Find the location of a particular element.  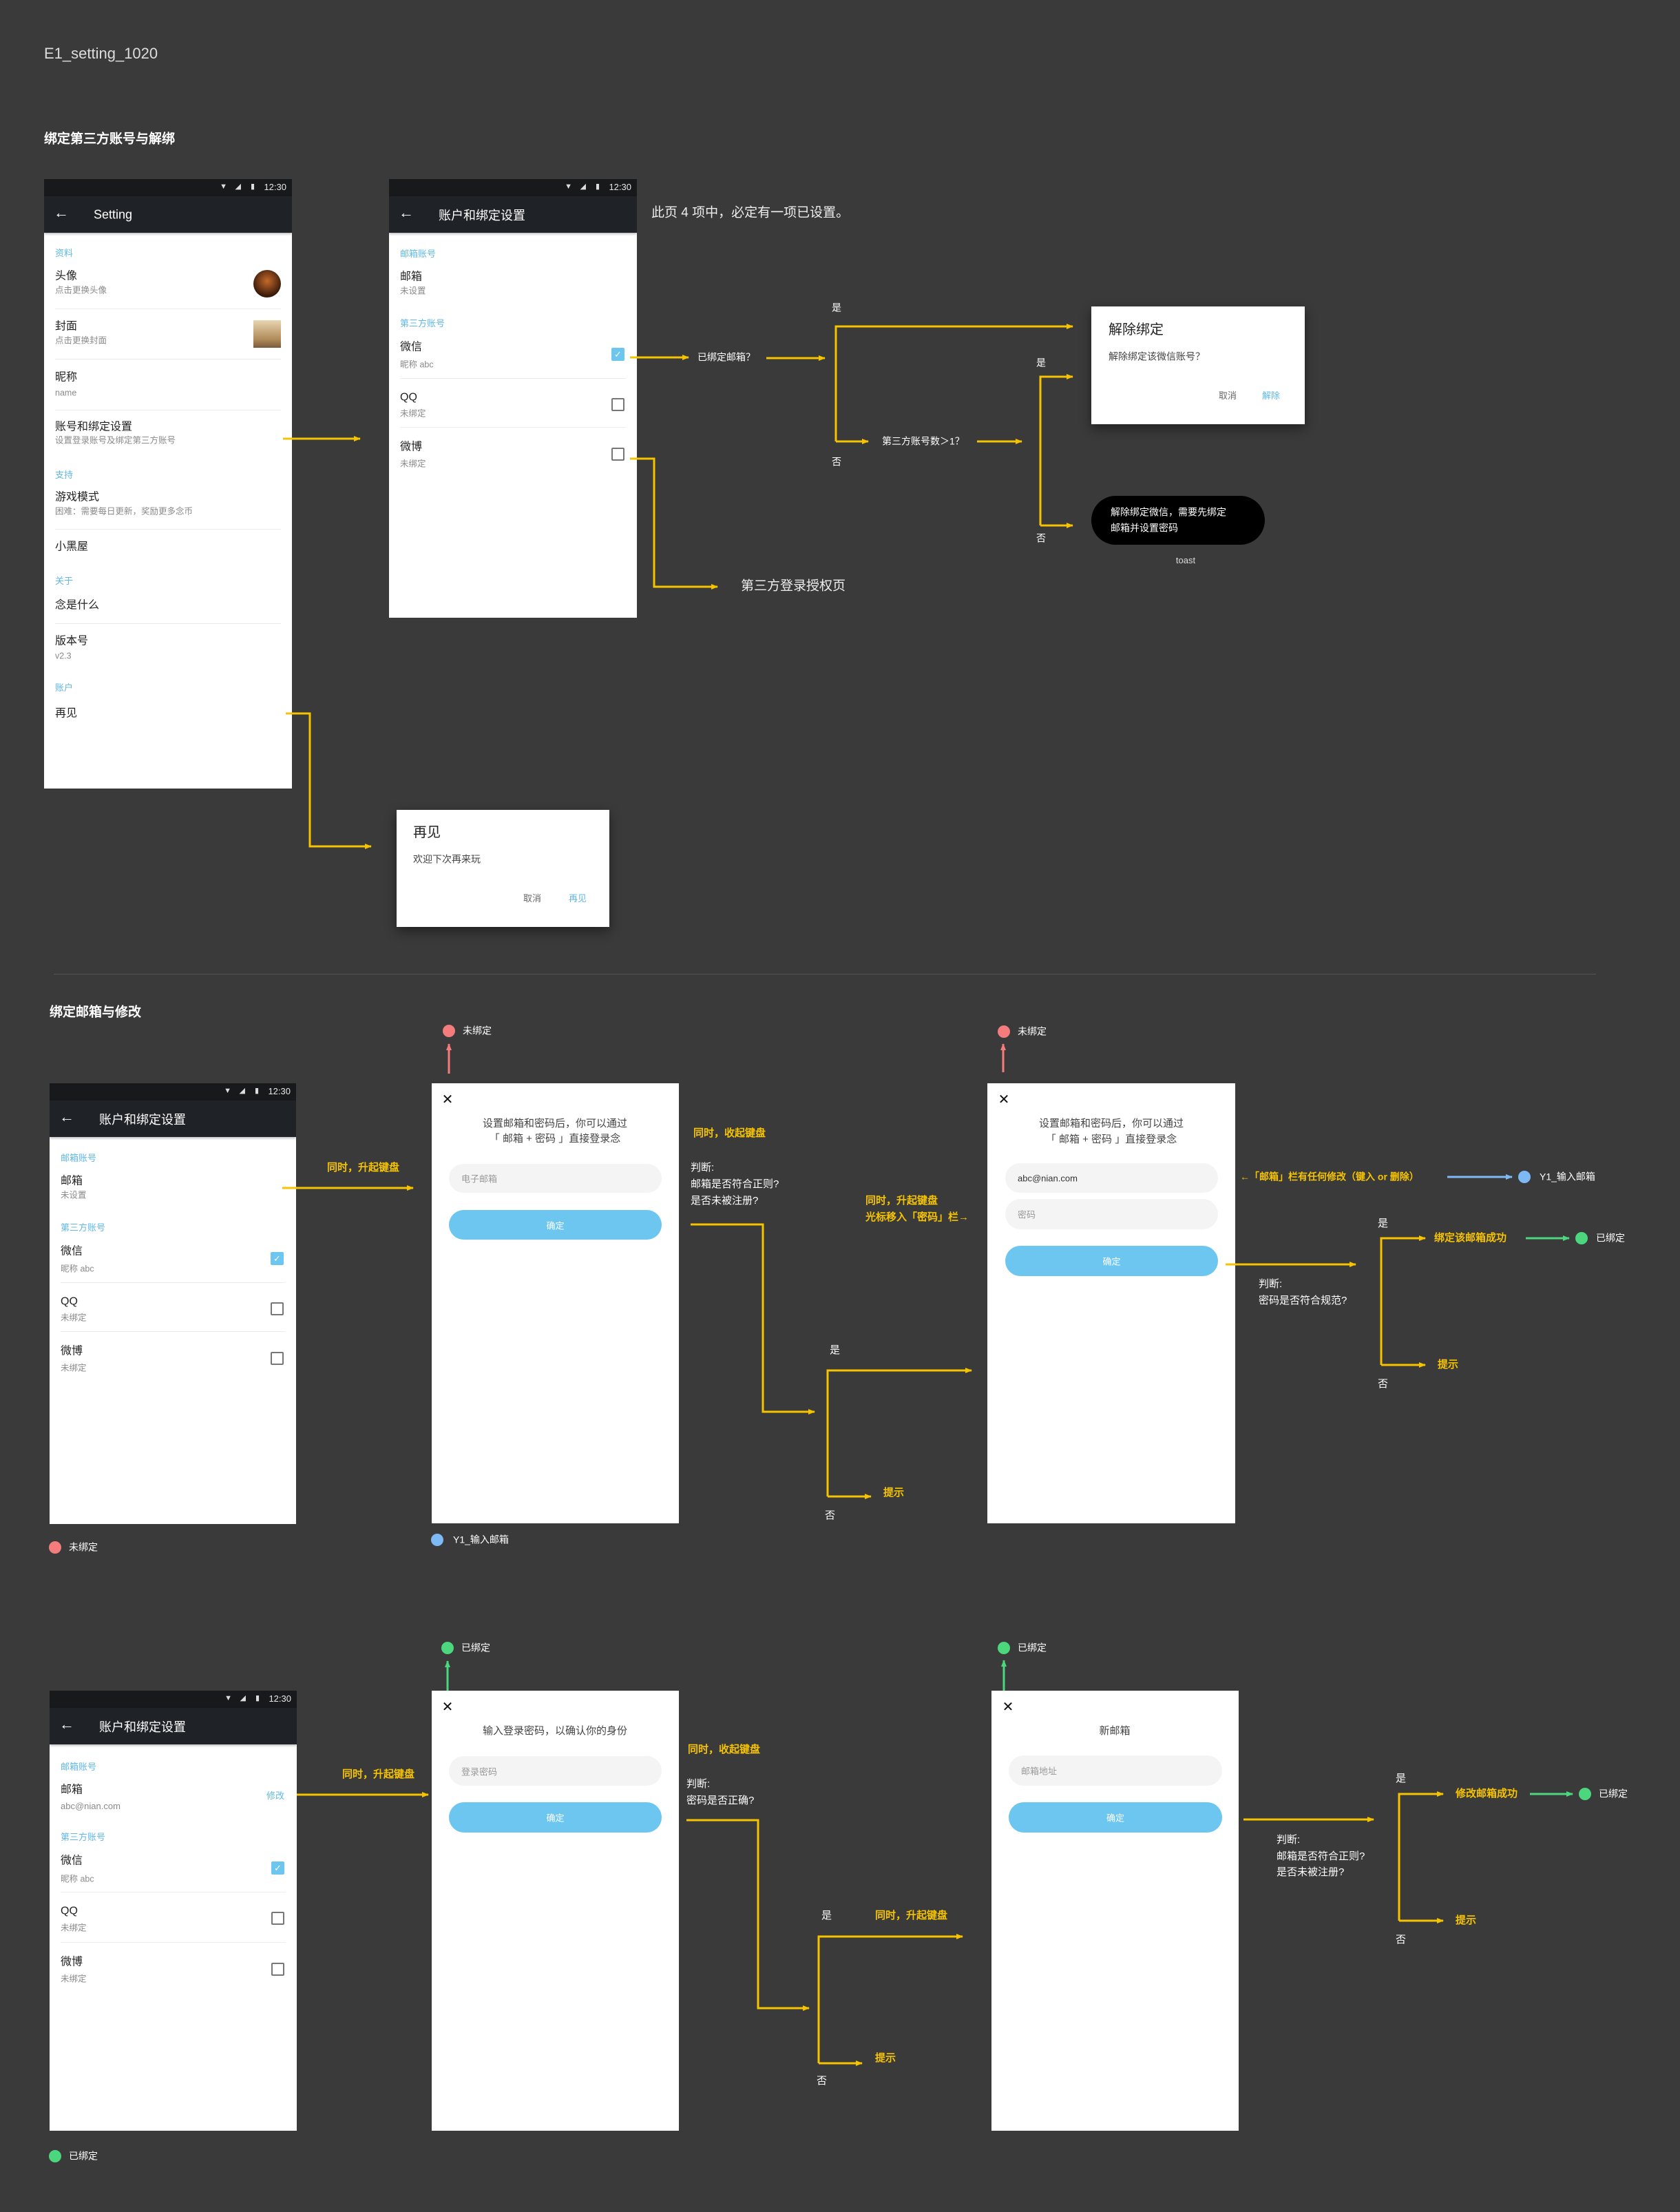

weibo-subtitle: 未绑定 is located at coordinates (74, 1368).